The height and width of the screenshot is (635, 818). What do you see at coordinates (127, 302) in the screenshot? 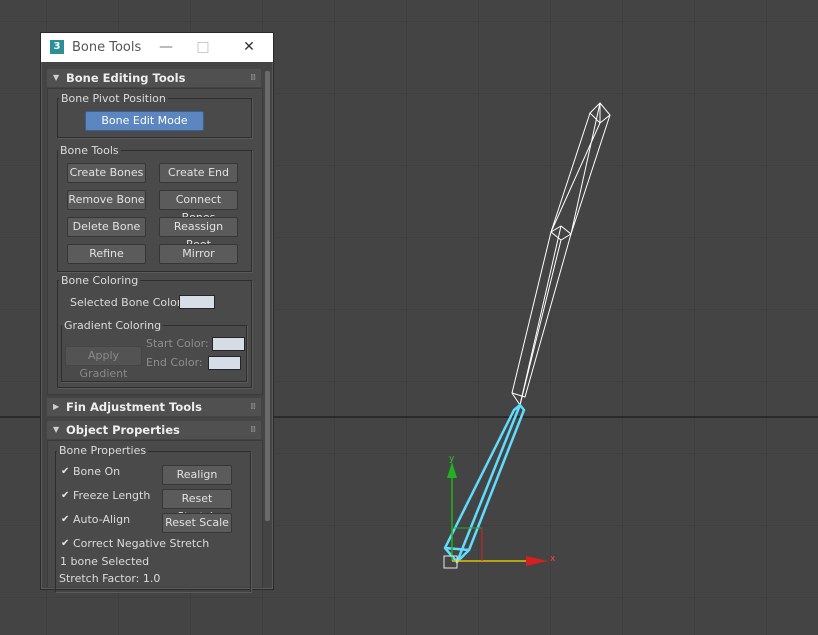
I see `selected-bone-color-label: Selected Bone Color:` at bounding box center [127, 302].